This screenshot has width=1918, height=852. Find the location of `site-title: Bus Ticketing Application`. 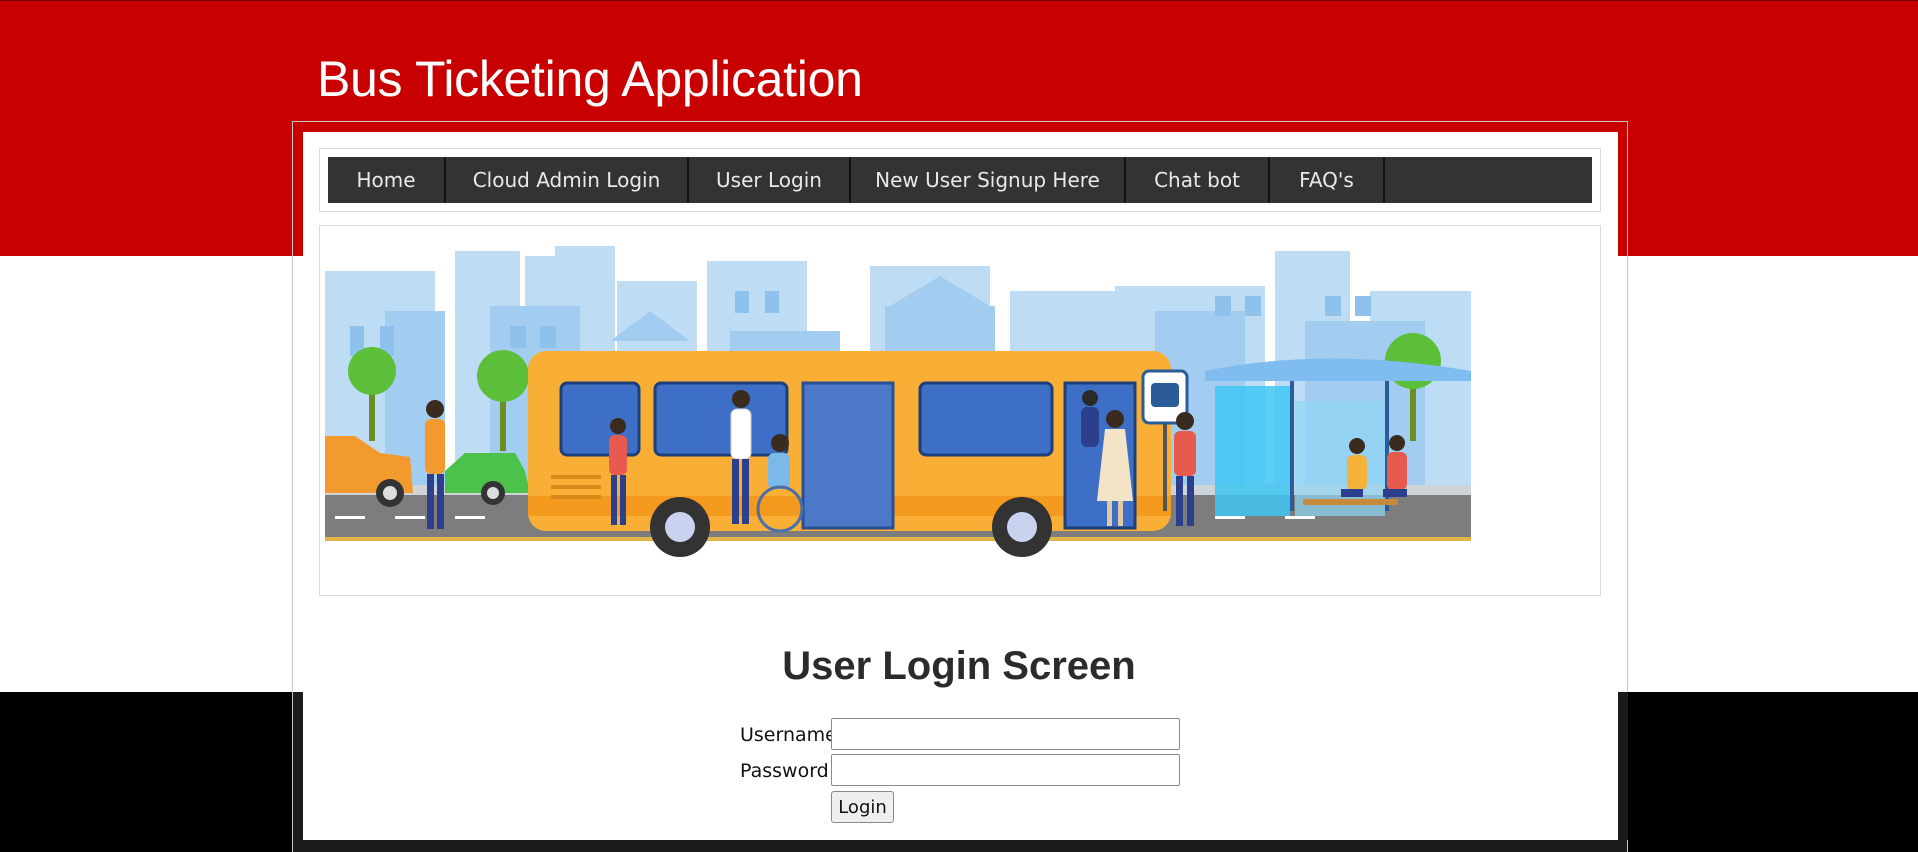

site-title: Bus Ticketing Application is located at coordinates (590, 79).